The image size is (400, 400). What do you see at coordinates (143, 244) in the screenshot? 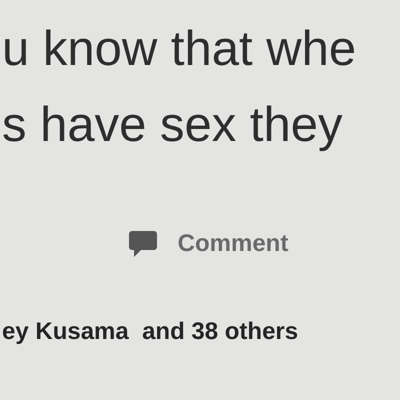
I see `comment-icon` at bounding box center [143, 244].